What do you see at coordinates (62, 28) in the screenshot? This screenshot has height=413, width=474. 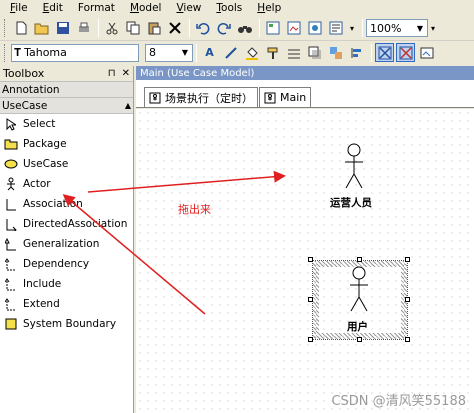 I see `save-button` at bounding box center [62, 28].